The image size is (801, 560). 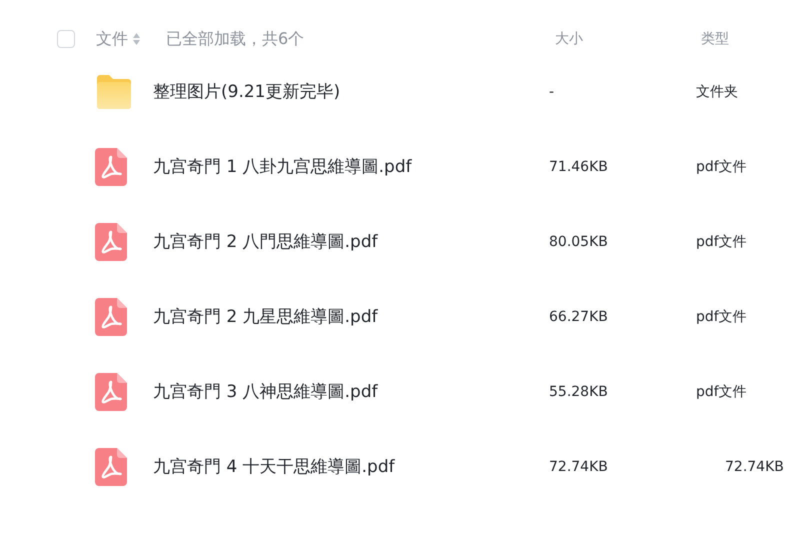 What do you see at coordinates (236, 39) in the screenshot?
I see `load-status: 已全部加载，共6个` at bounding box center [236, 39].